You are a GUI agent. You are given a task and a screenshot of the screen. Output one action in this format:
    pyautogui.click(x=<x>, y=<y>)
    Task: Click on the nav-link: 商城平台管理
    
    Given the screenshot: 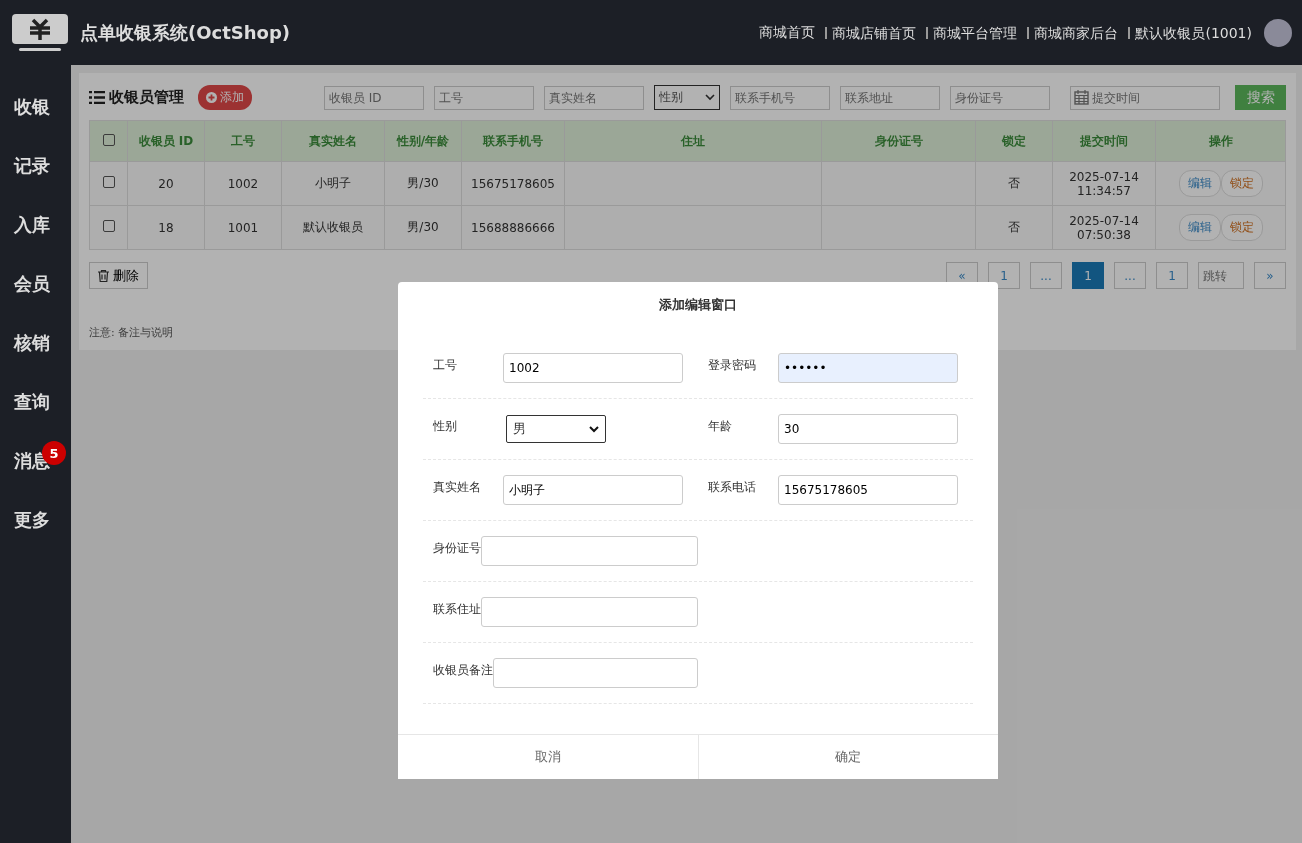 What is the action you would take?
    pyautogui.click(x=974, y=32)
    